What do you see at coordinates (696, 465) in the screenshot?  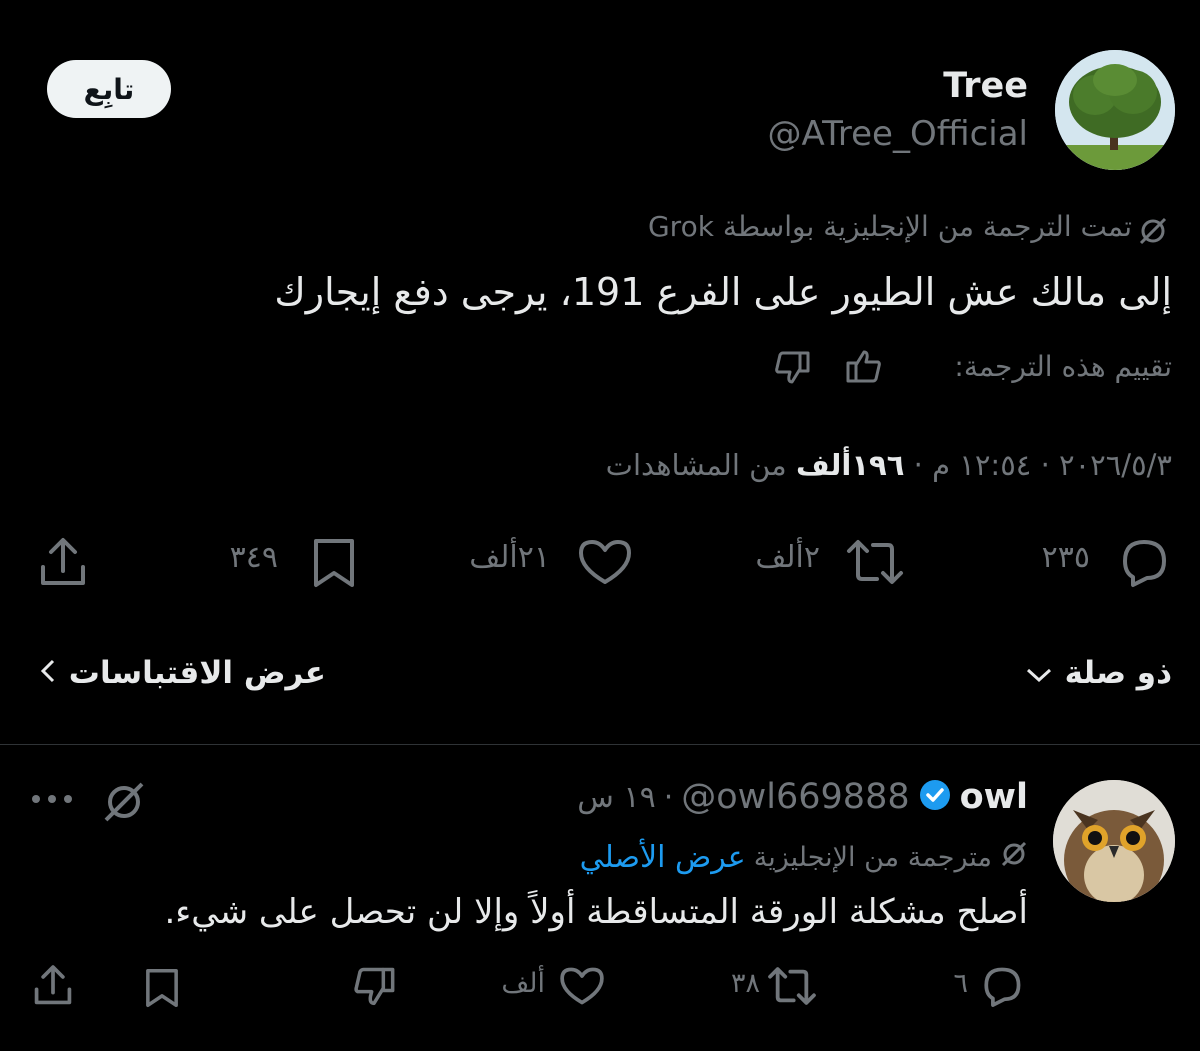 I see `views-label: من المشاهدات` at bounding box center [696, 465].